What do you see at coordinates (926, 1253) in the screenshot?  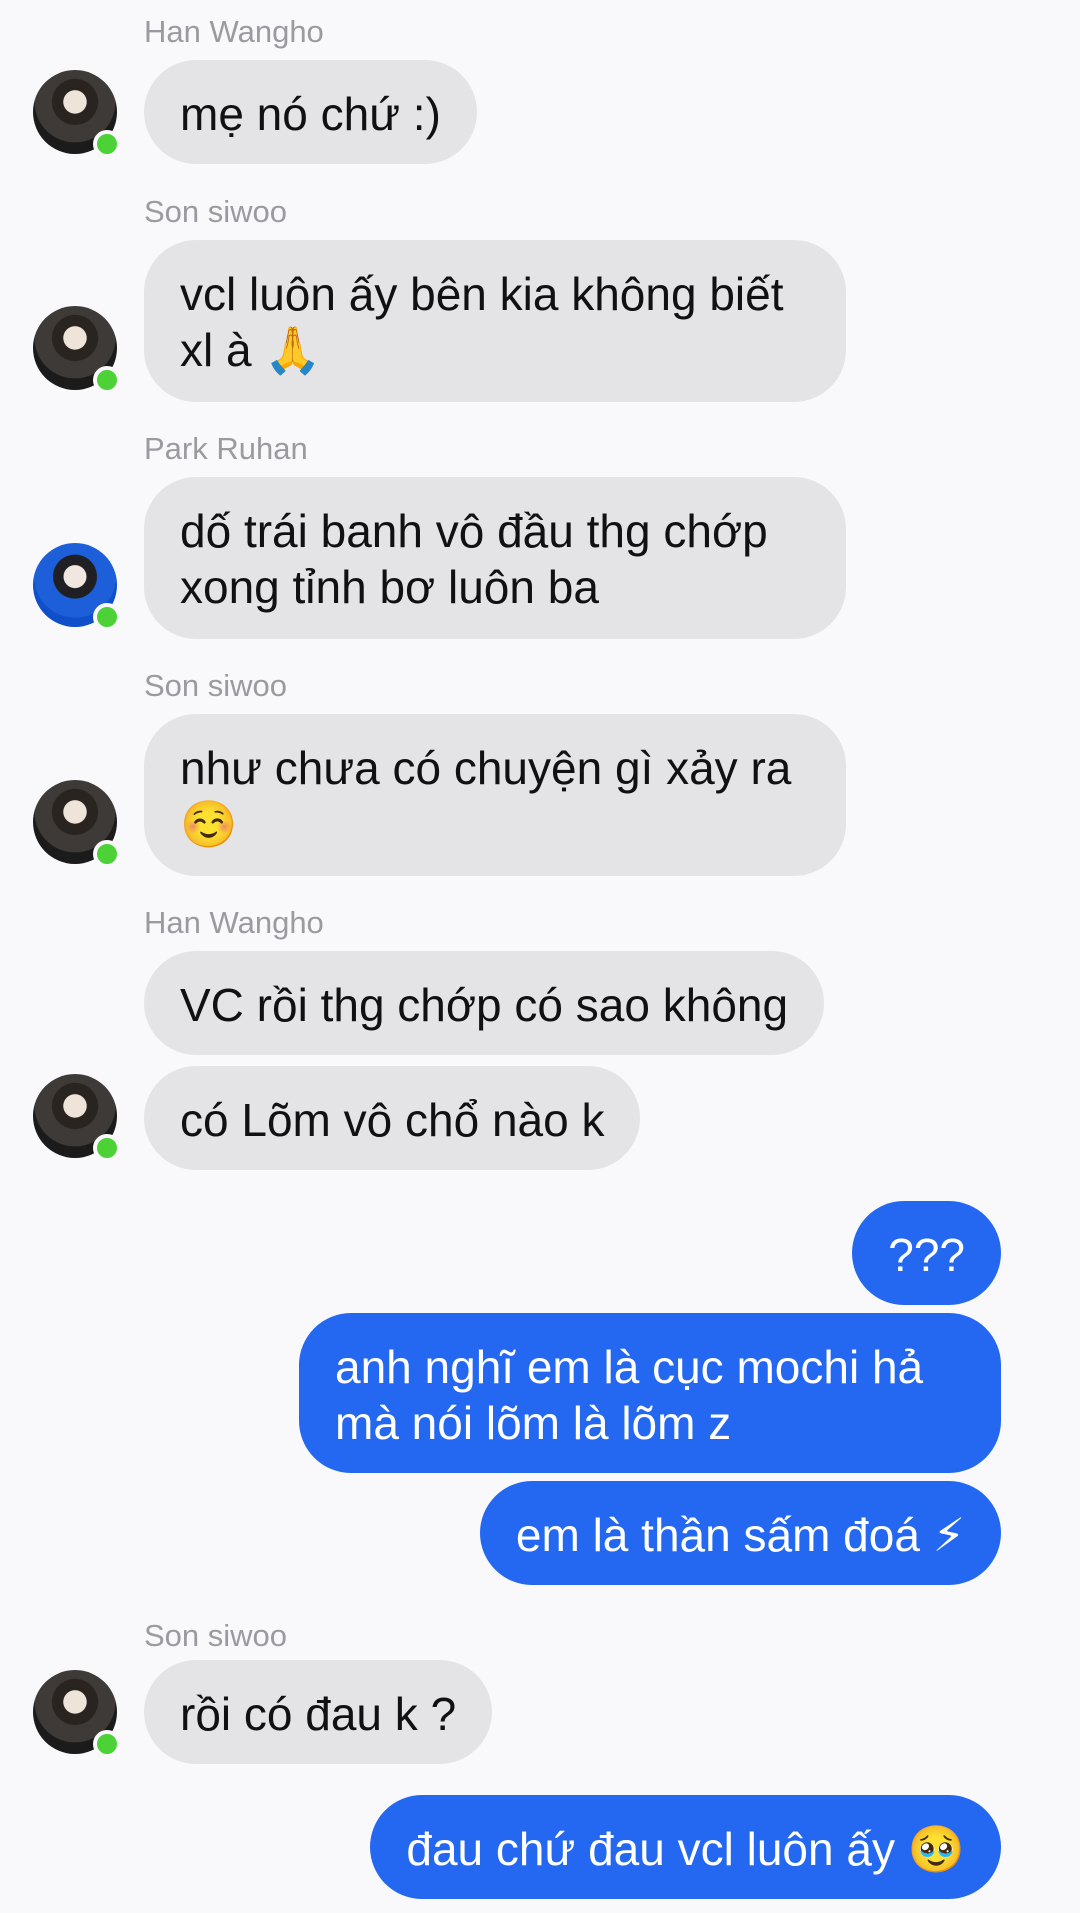 I see `outgoing-message-bubble: ???` at bounding box center [926, 1253].